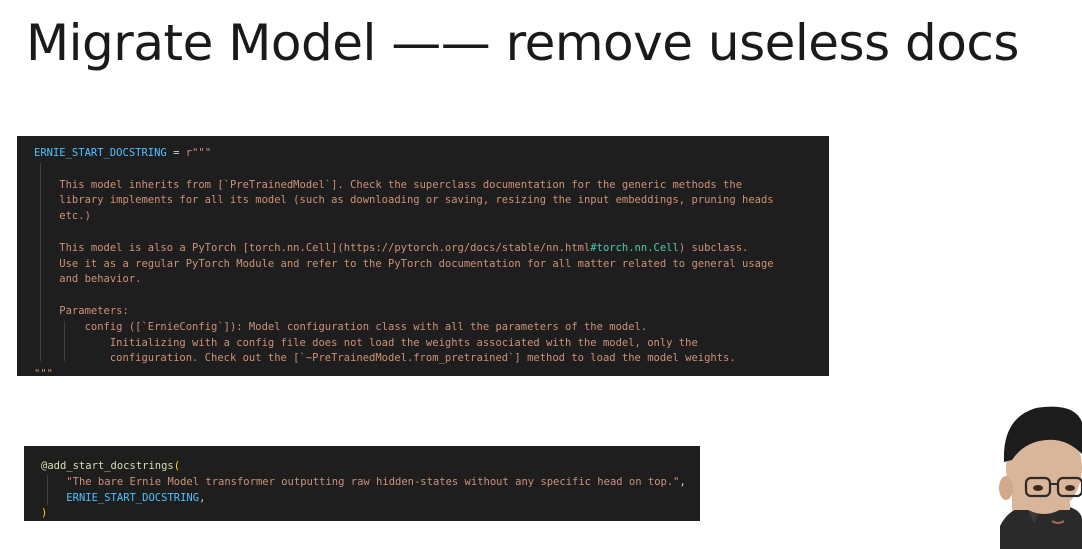  What do you see at coordinates (522, 43) in the screenshot?
I see `slide-title: Migrate Model —— remove useless docs` at bounding box center [522, 43].